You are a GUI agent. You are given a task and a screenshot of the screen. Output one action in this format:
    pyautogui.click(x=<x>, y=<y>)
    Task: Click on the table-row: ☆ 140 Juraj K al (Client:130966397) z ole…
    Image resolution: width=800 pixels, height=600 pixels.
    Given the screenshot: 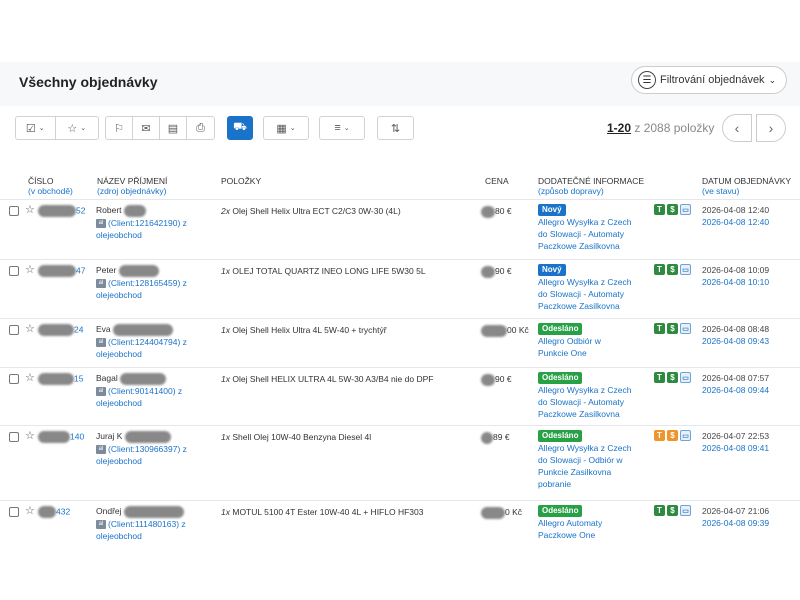 What is the action you would take?
    pyautogui.click(x=400, y=462)
    